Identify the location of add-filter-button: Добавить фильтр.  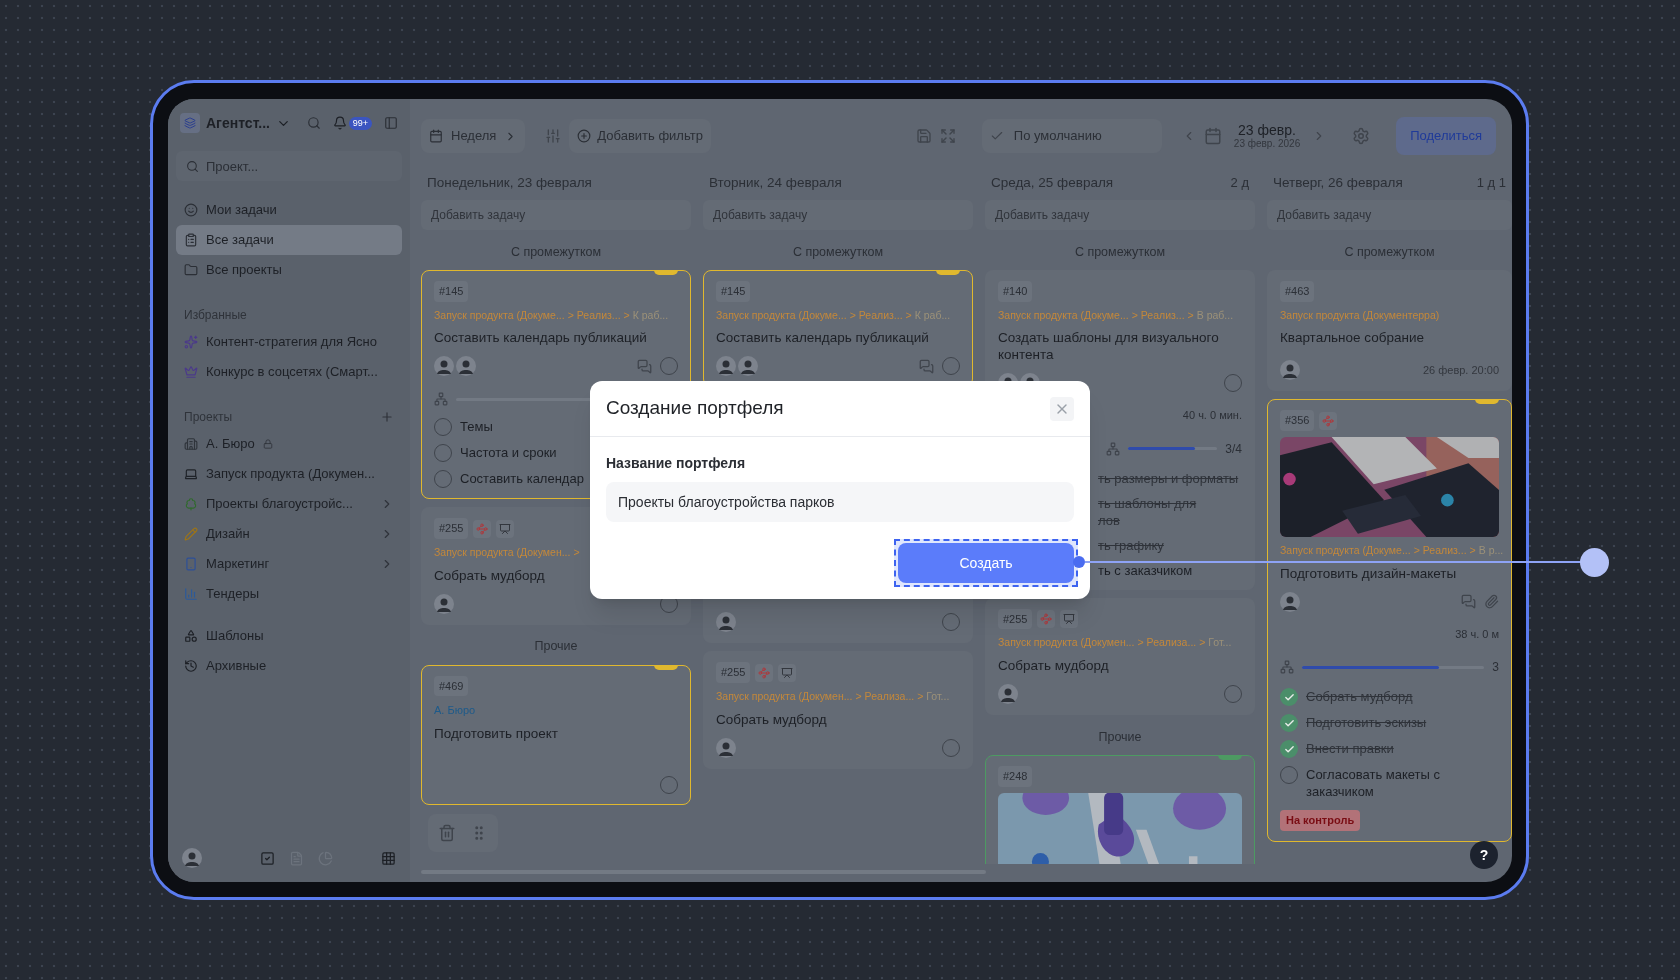
(640, 136).